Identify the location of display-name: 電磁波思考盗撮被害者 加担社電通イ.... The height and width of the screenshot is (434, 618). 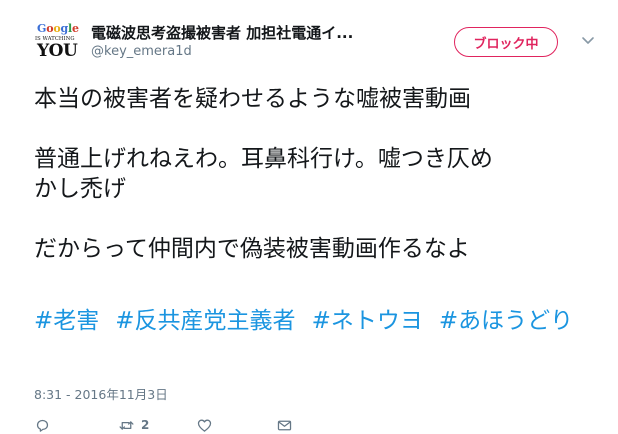
(222, 32).